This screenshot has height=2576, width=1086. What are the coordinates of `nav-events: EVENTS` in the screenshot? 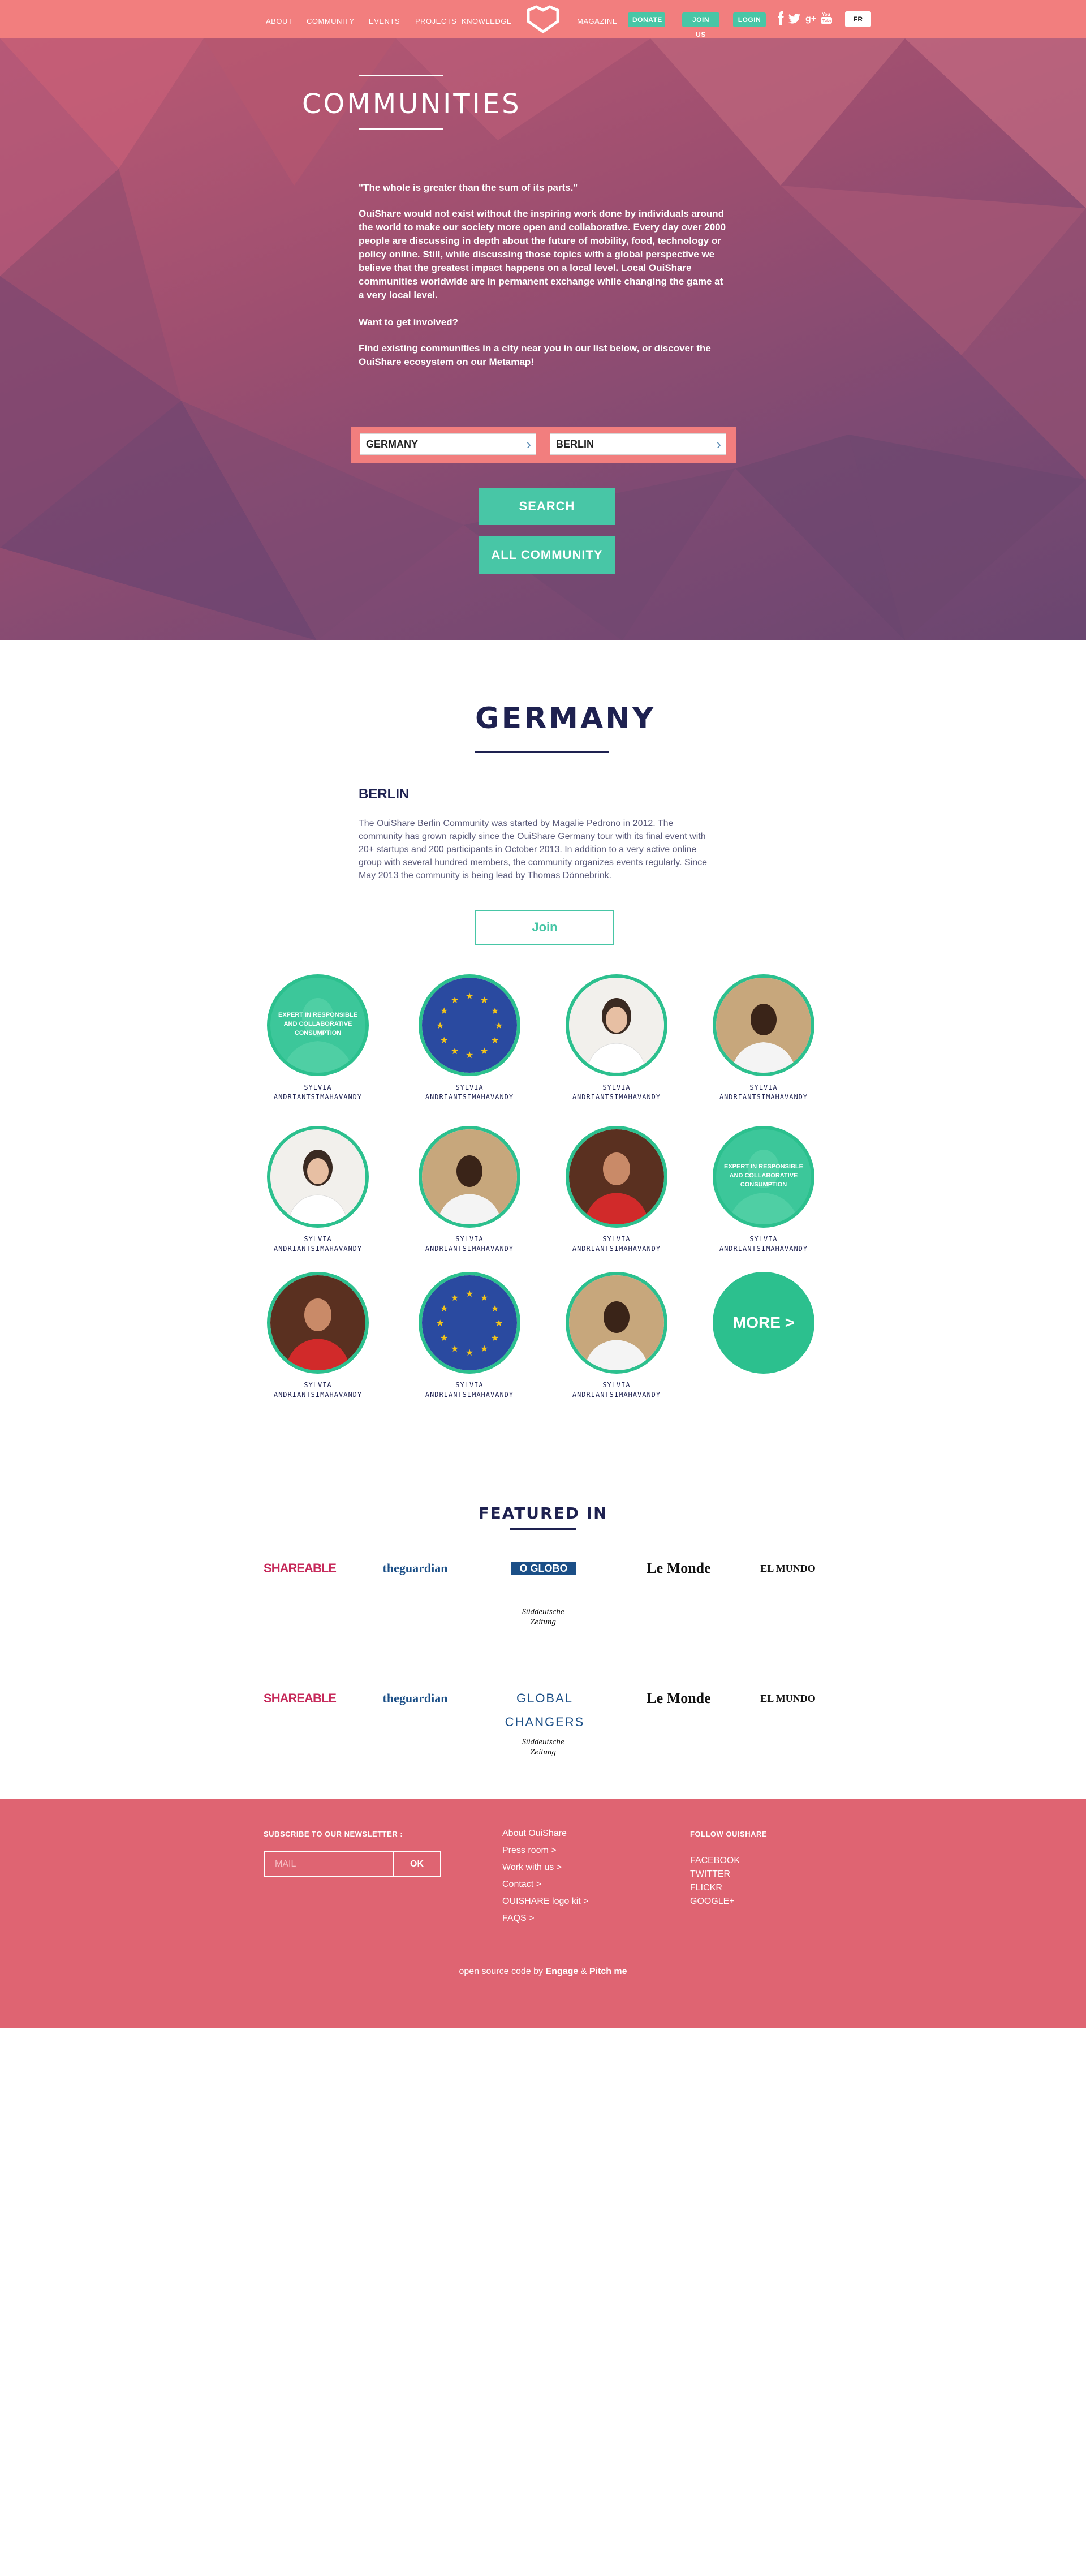 It's located at (384, 21).